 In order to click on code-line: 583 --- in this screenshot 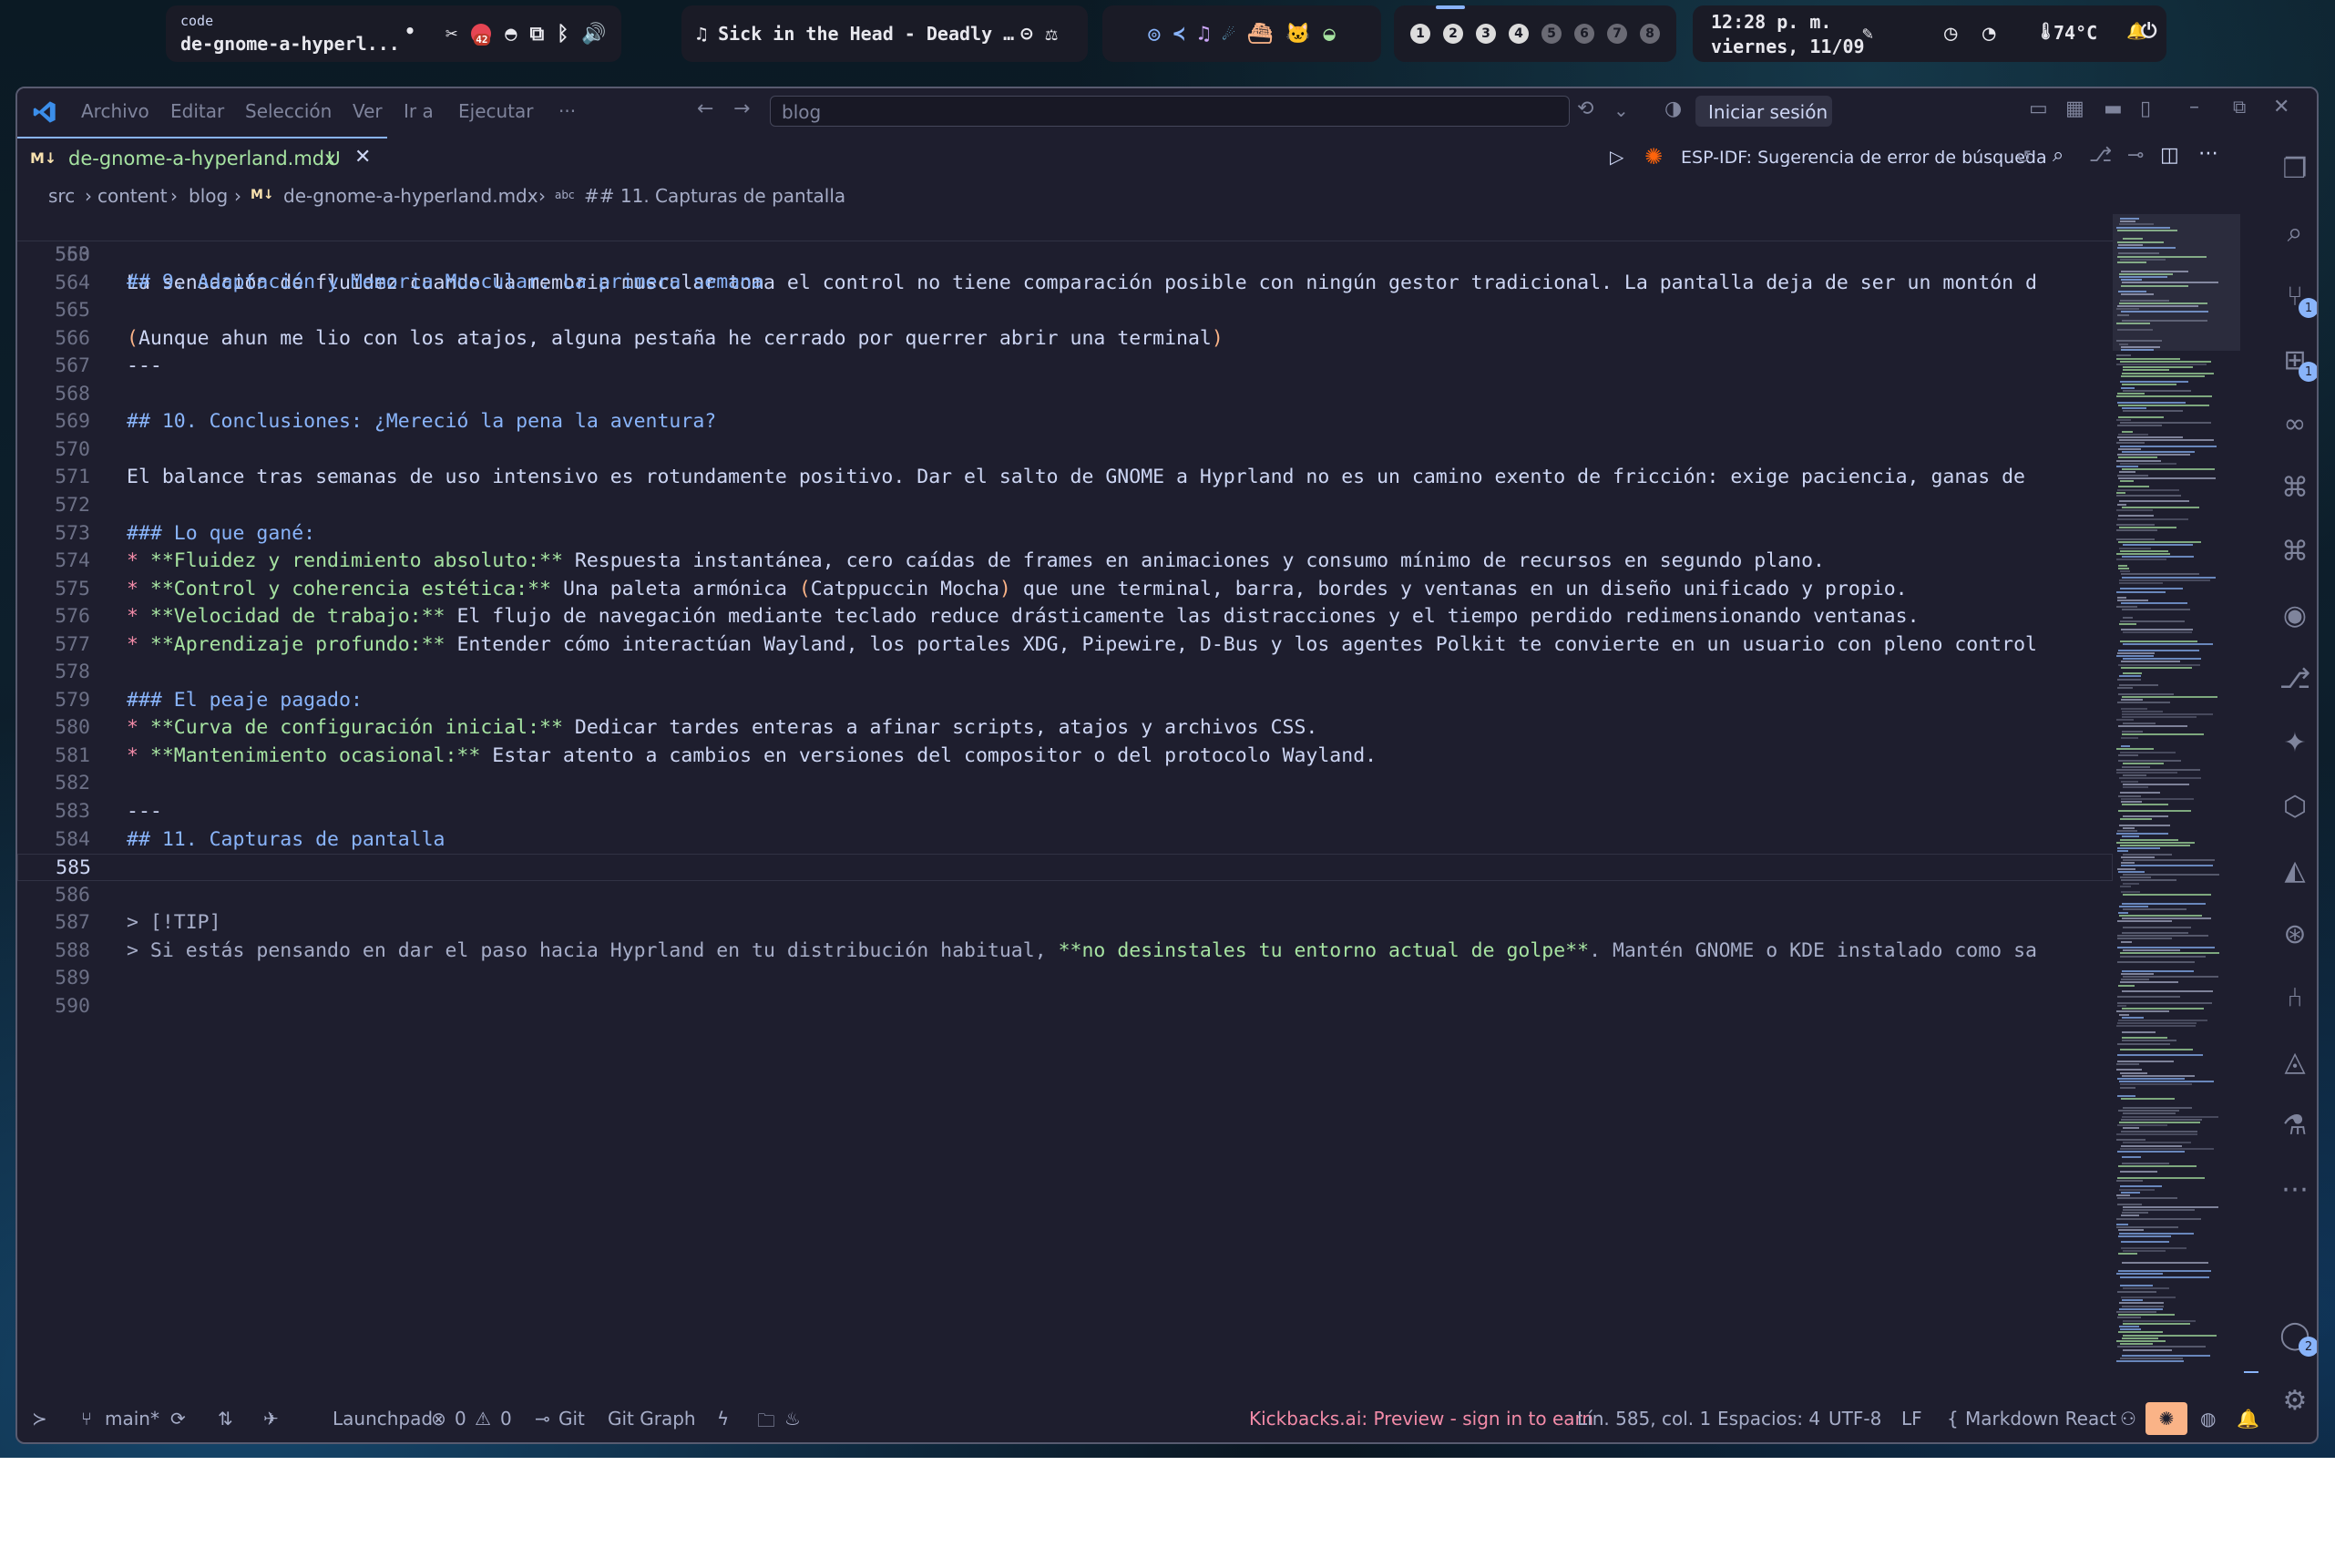, I will do `click(1065, 811)`.